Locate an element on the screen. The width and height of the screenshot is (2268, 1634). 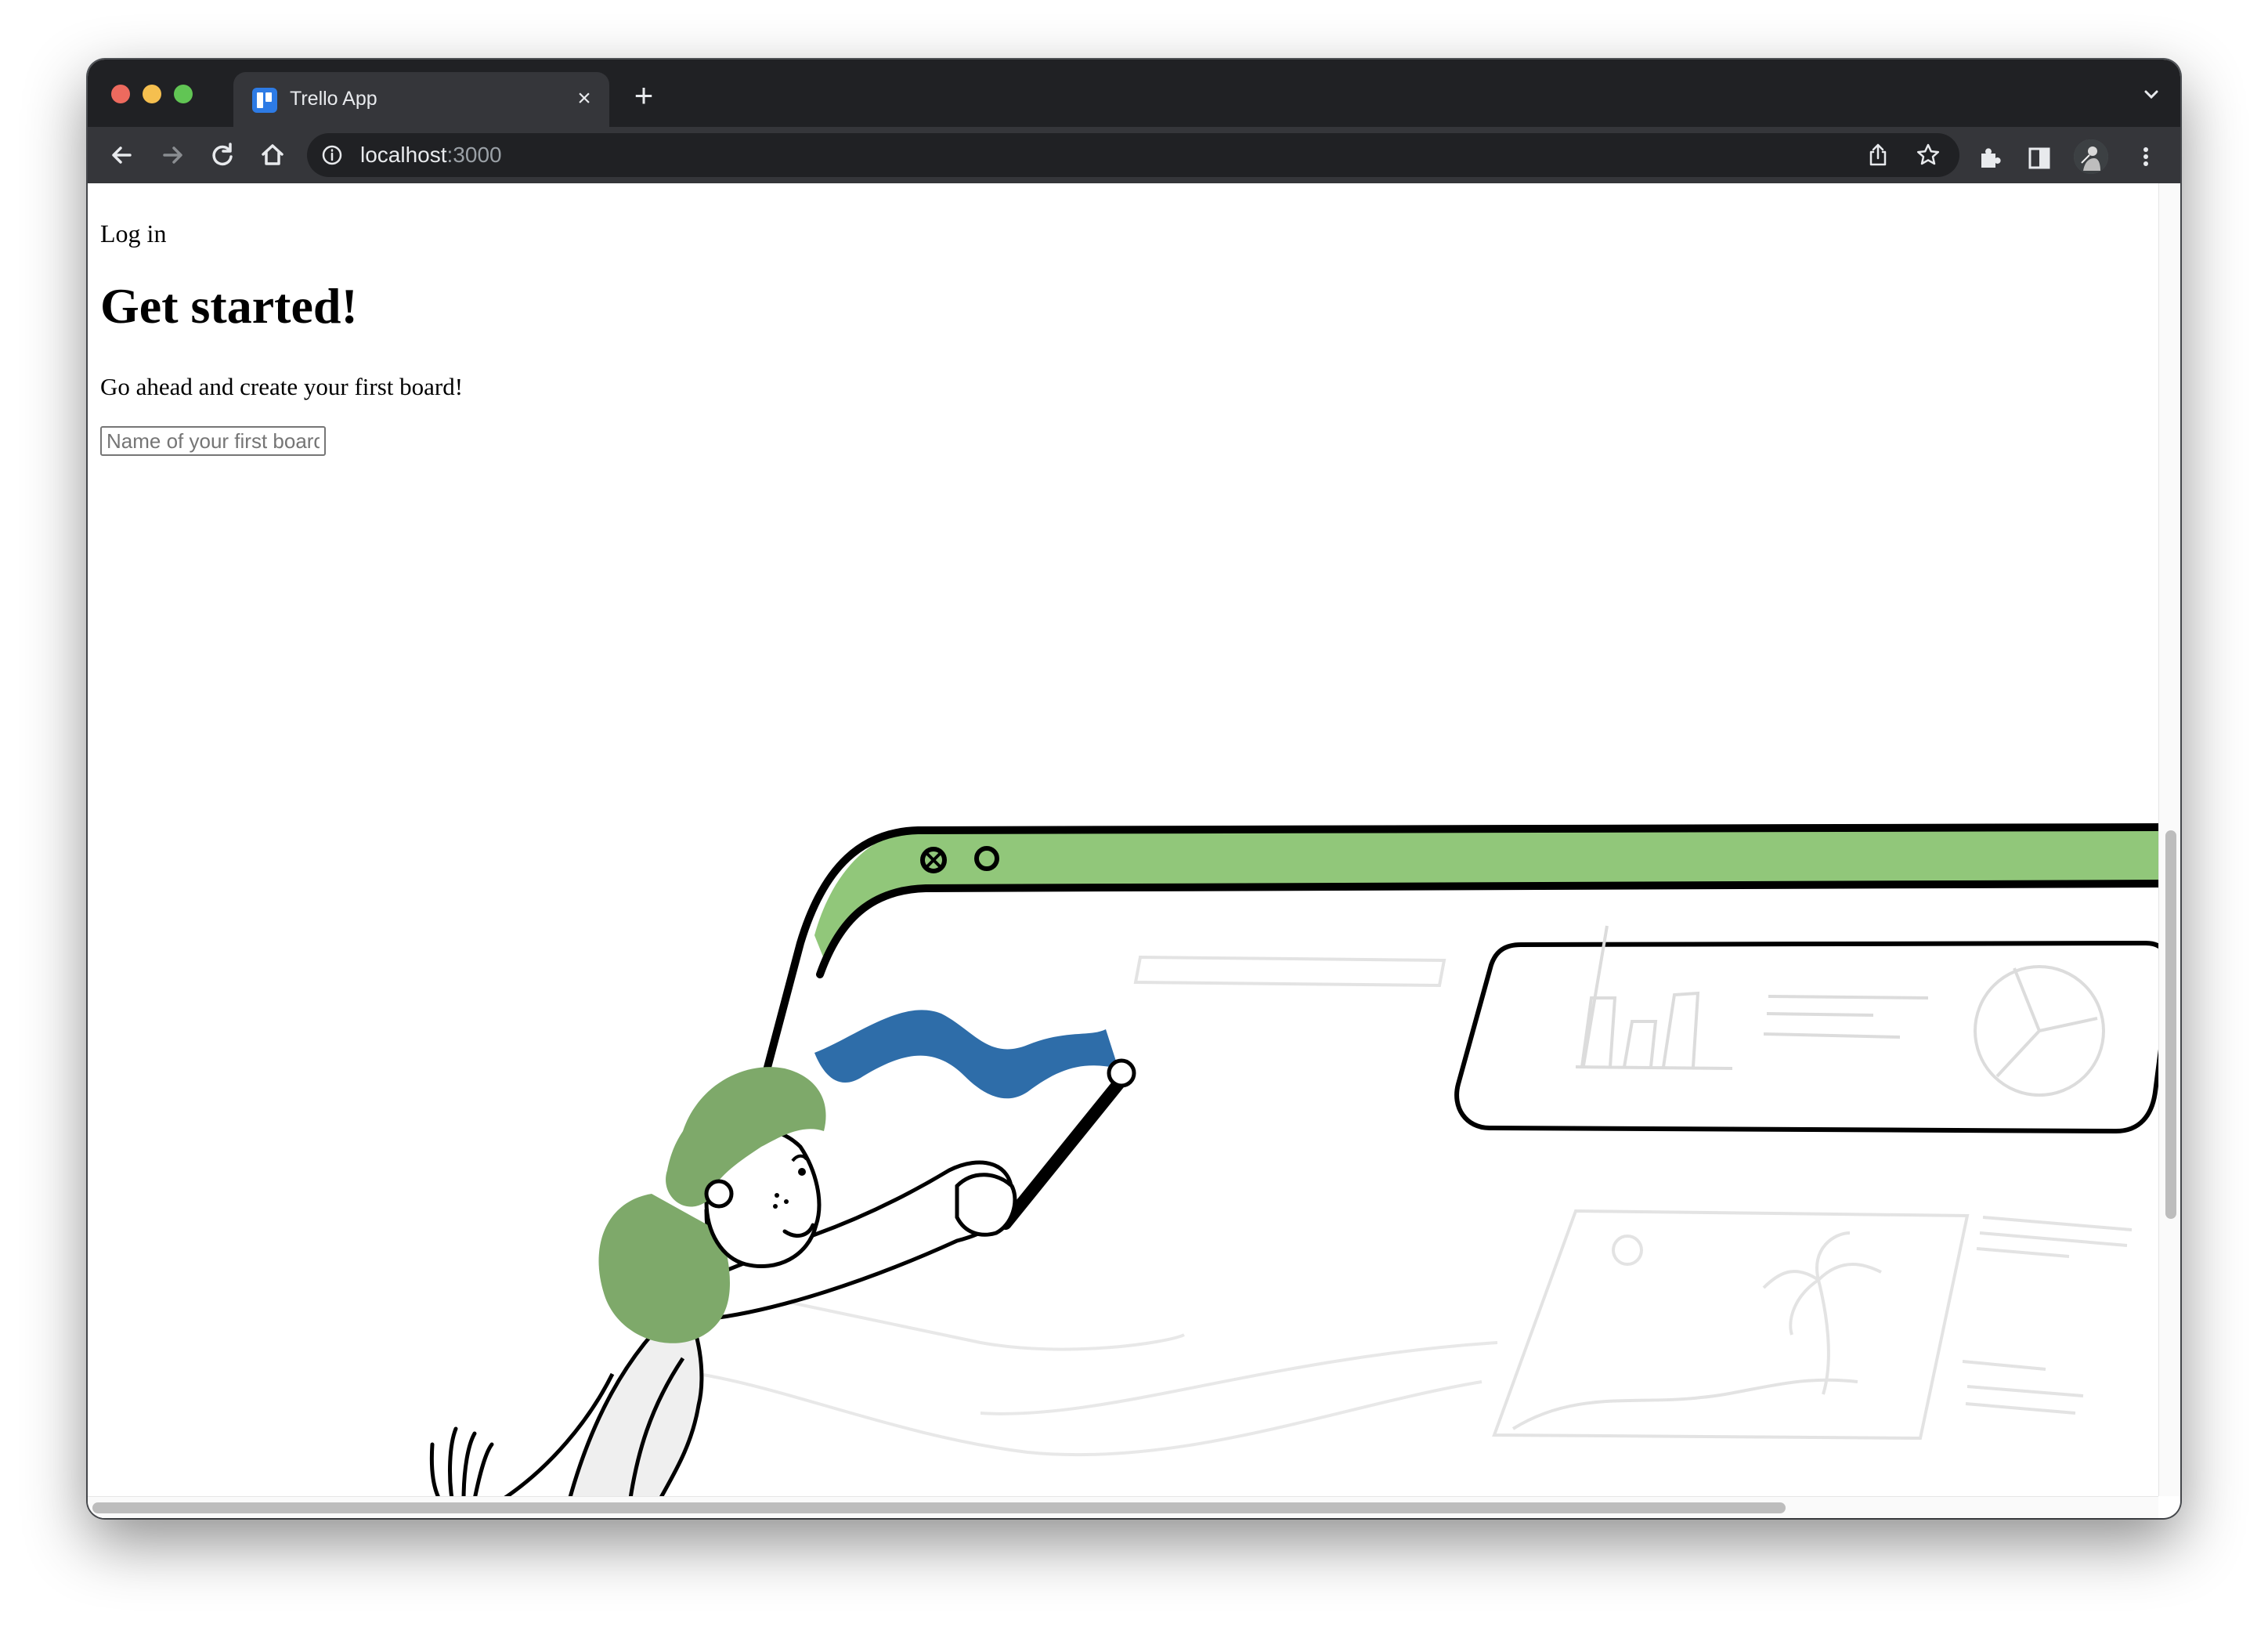
url-text: localhost:3000 is located at coordinates (431, 155).